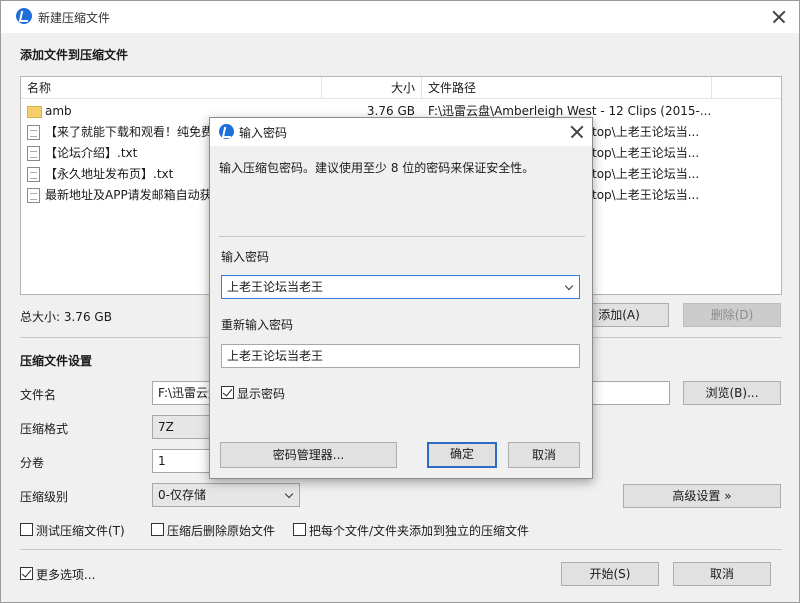  Describe the element at coordinates (245, 257) in the screenshot. I see `password-label: 输入密码` at that location.